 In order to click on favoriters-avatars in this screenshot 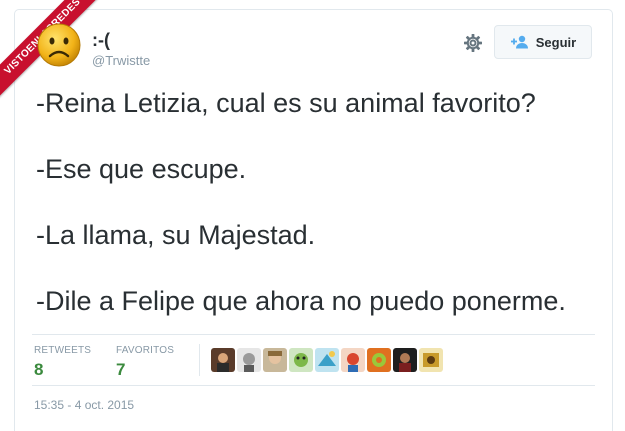, I will do `click(327, 360)`.